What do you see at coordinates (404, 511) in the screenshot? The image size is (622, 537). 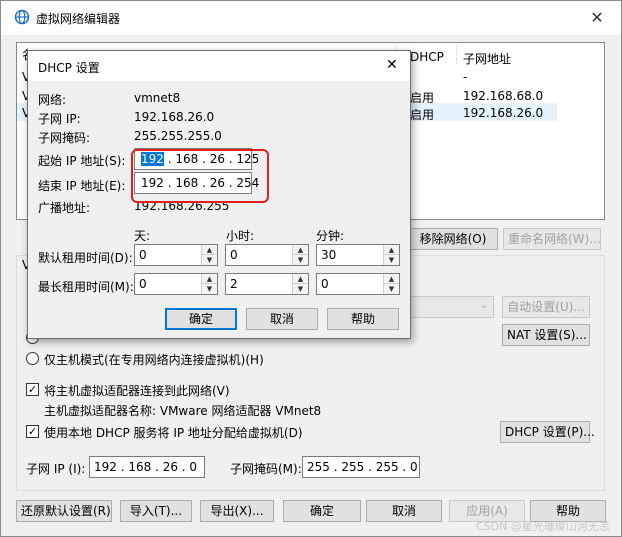 I see `cancel-button: 取消` at bounding box center [404, 511].